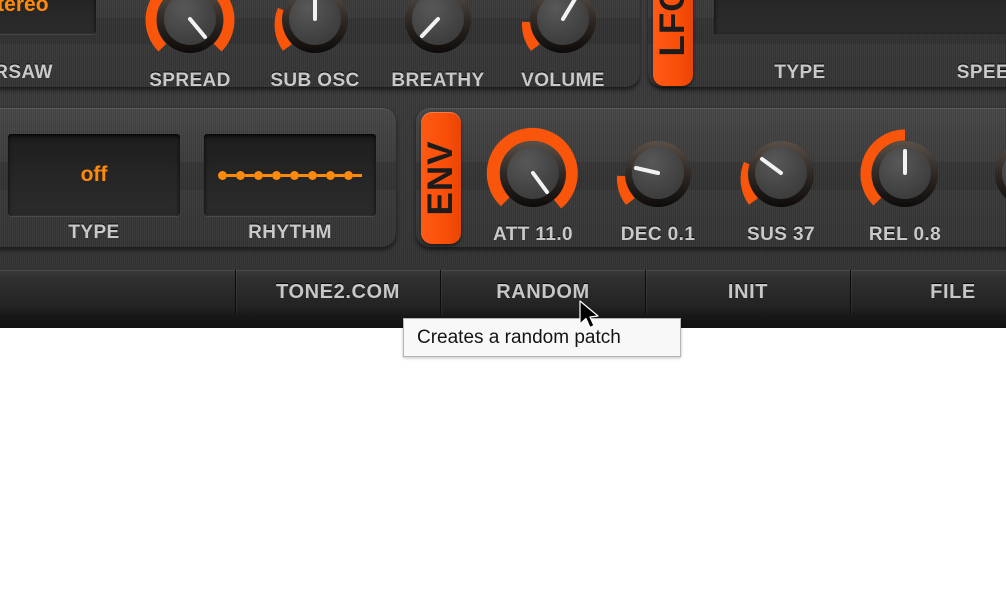 The image size is (1006, 603). I want to click on tooltip-text: Creates a random patch, so click(519, 337).